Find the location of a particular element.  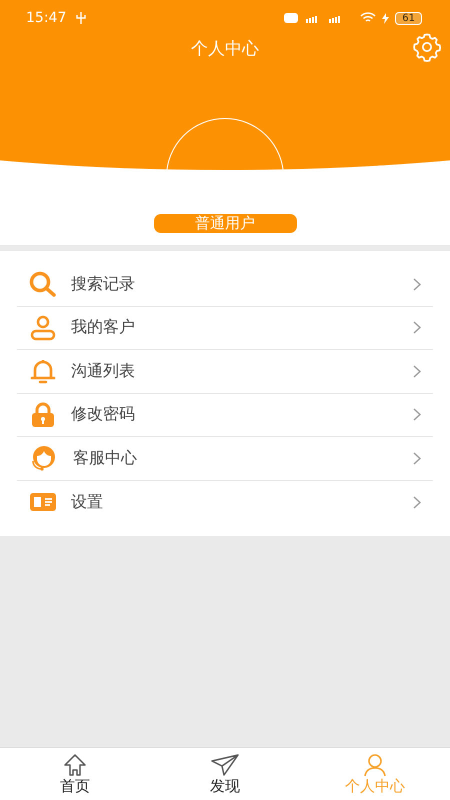

charging-icon is located at coordinates (386, 18).